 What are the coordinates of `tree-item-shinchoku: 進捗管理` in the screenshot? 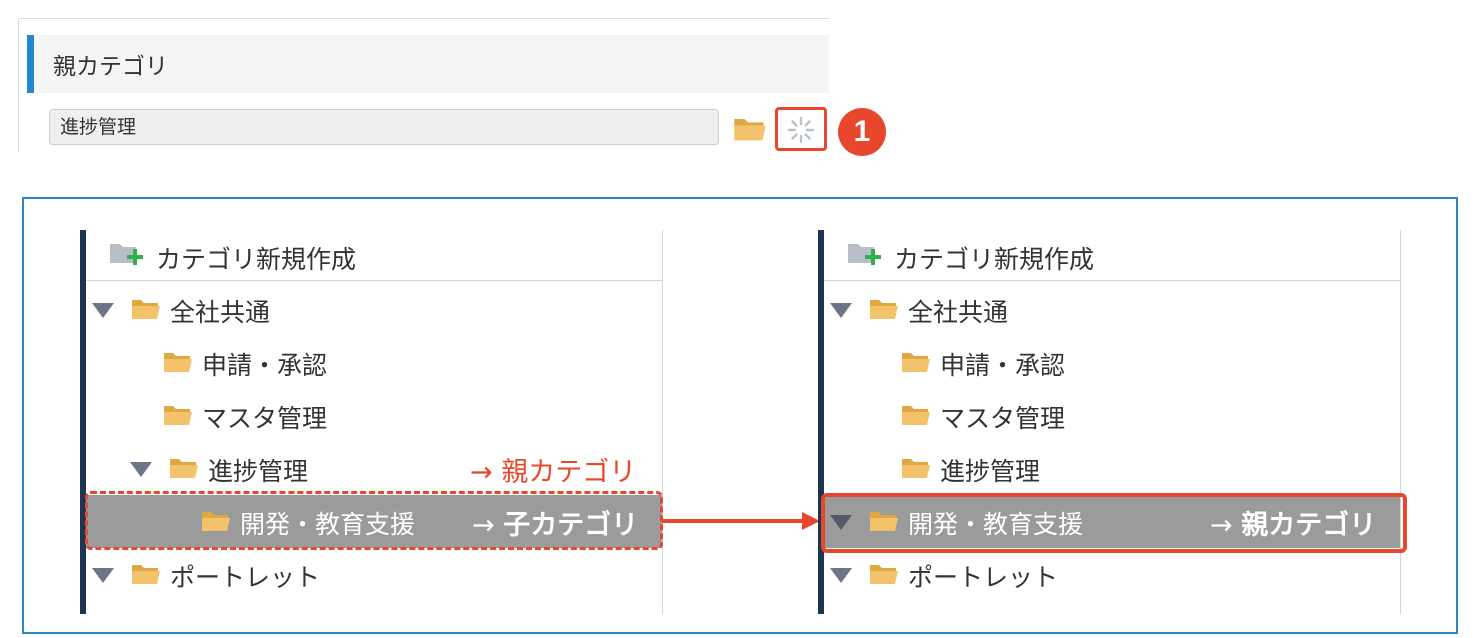 It's located at (1112, 468).